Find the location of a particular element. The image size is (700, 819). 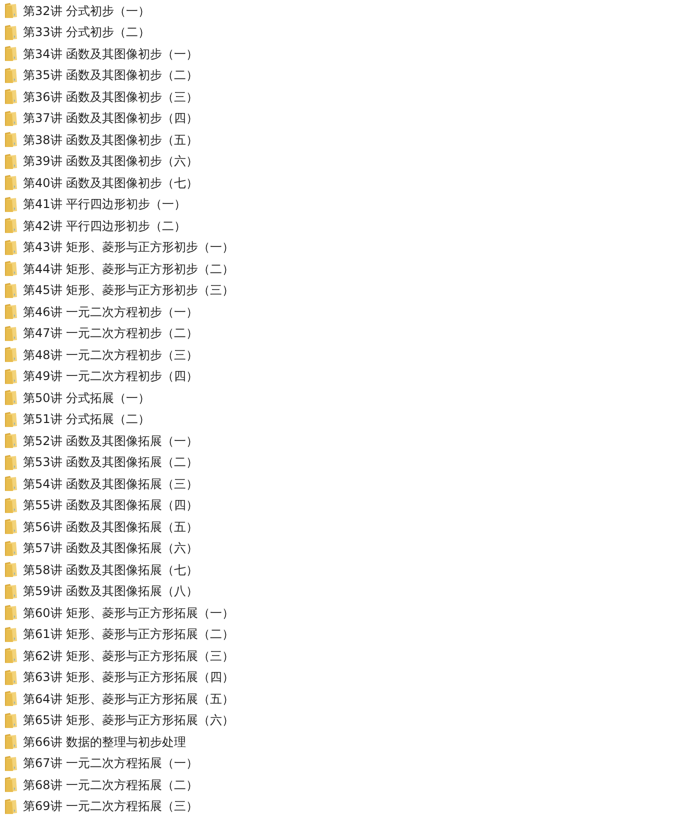

folder-name: 第41讲 平行四边形初步（一） is located at coordinates (104, 204).